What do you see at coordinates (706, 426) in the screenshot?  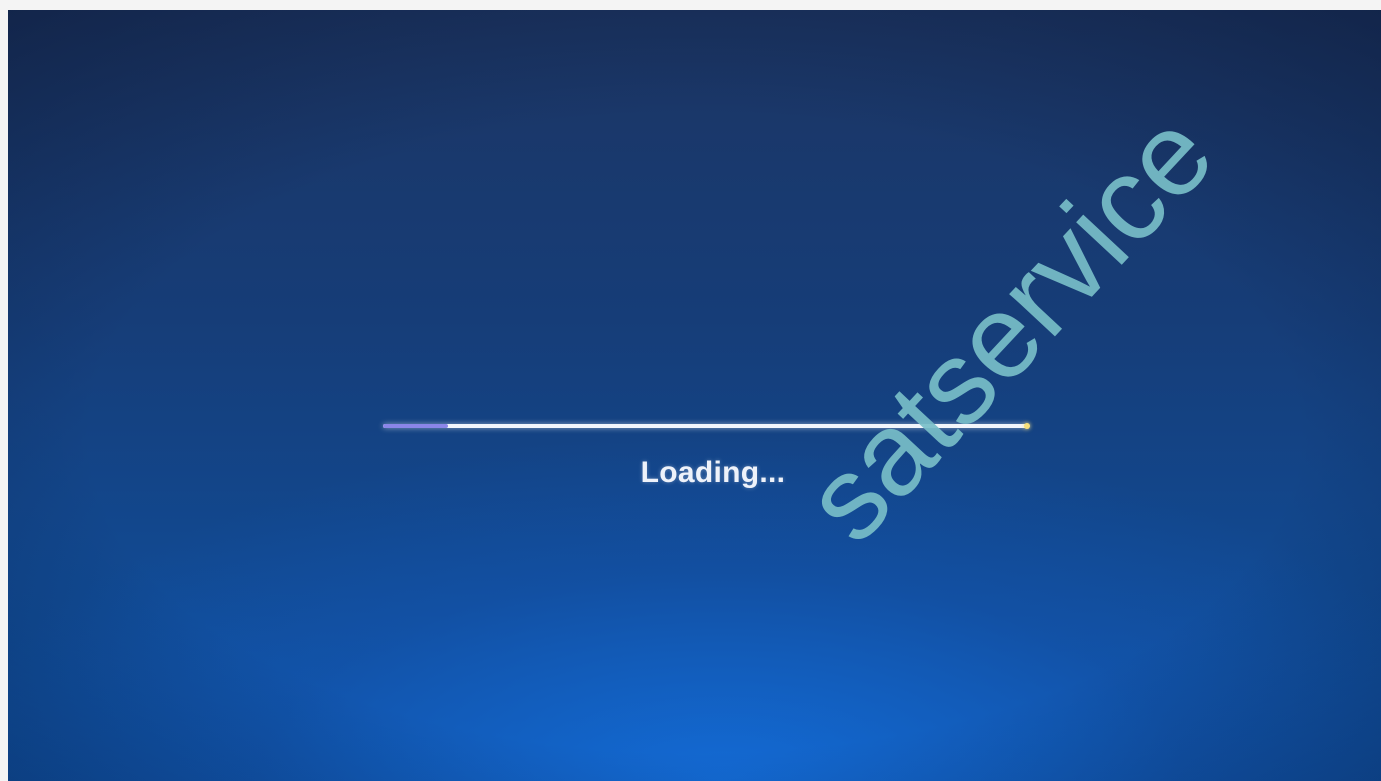 I see `loading-progress-bar` at bounding box center [706, 426].